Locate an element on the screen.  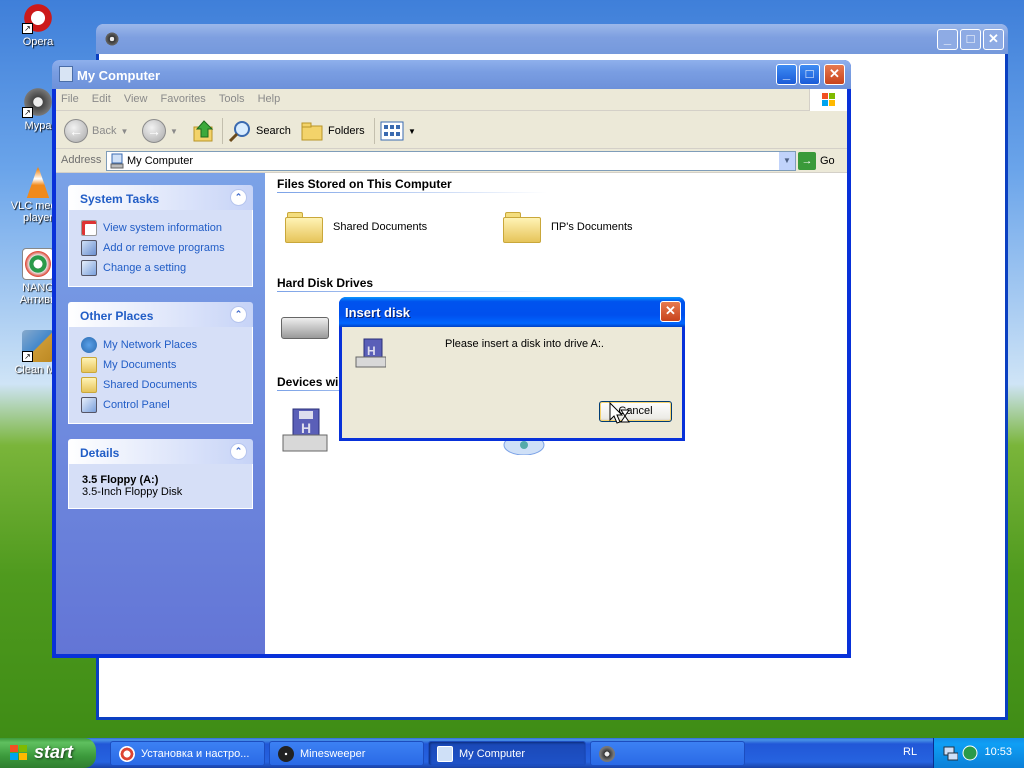
taskbar-task-my-computer: My Computer is located at coordinates (507, 753).